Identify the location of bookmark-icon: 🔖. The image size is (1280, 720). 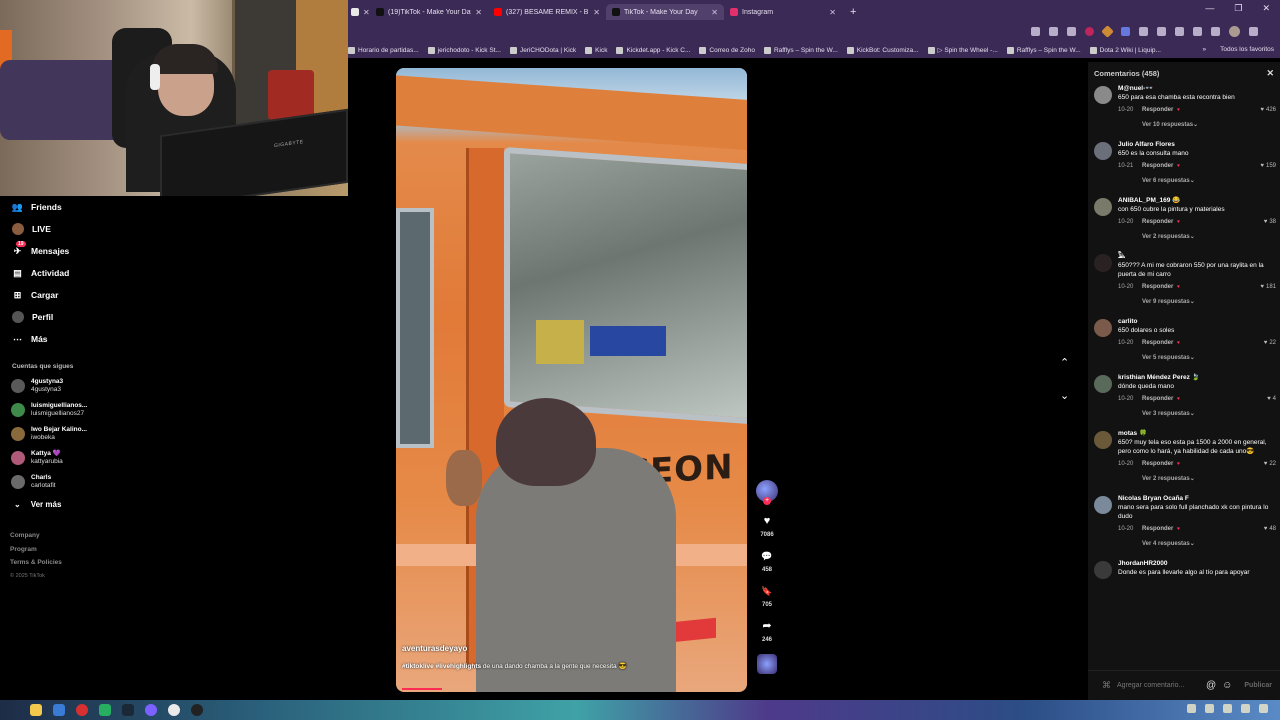
(766, 591).